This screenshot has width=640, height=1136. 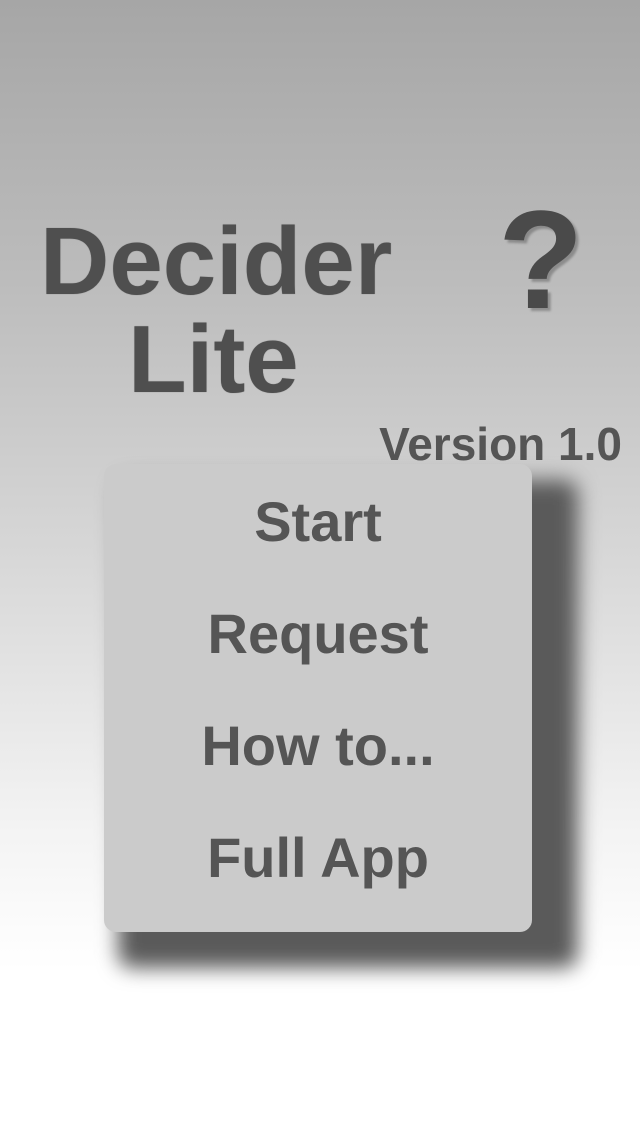 I want to click on question-mark-icon: ?, so click(x=541, y=259).